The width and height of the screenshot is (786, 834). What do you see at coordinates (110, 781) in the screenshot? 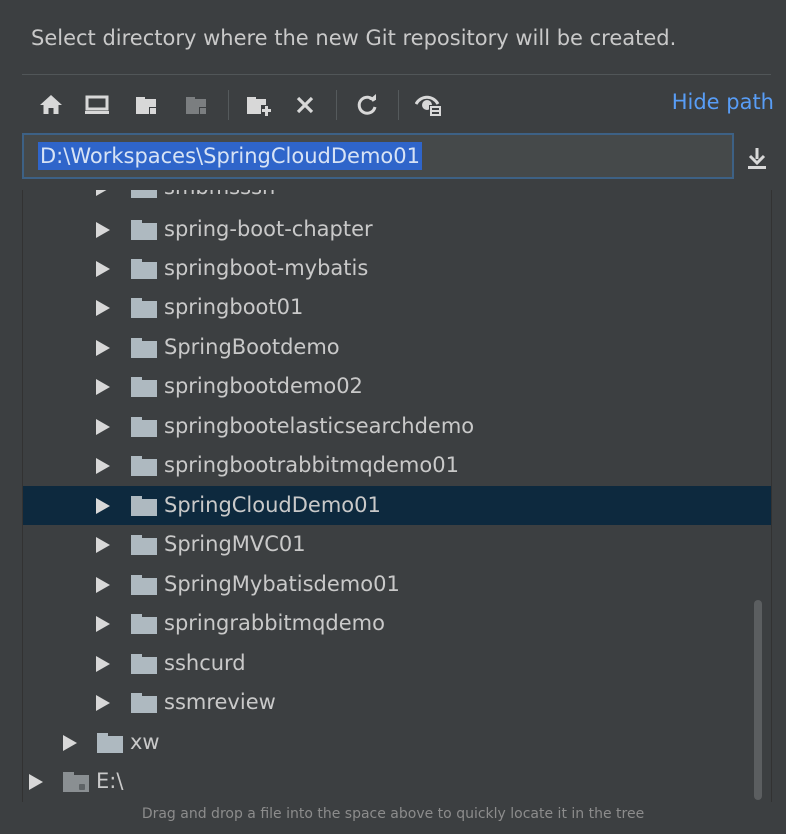
I see `tree-row-label: E:\` at bounding box center [110, 781].